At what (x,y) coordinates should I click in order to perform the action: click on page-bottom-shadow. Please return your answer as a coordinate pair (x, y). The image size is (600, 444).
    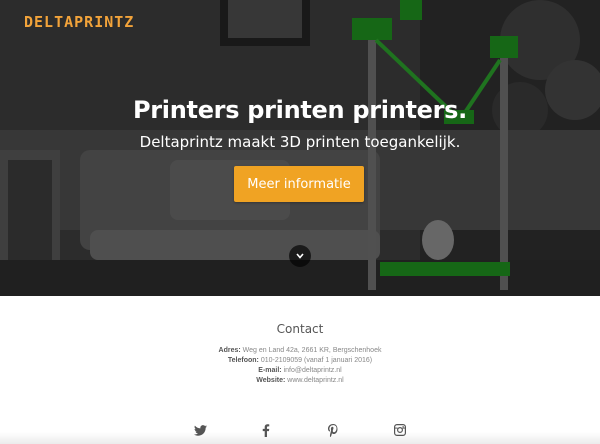
    Looking at the image, I should click on (300, 438).